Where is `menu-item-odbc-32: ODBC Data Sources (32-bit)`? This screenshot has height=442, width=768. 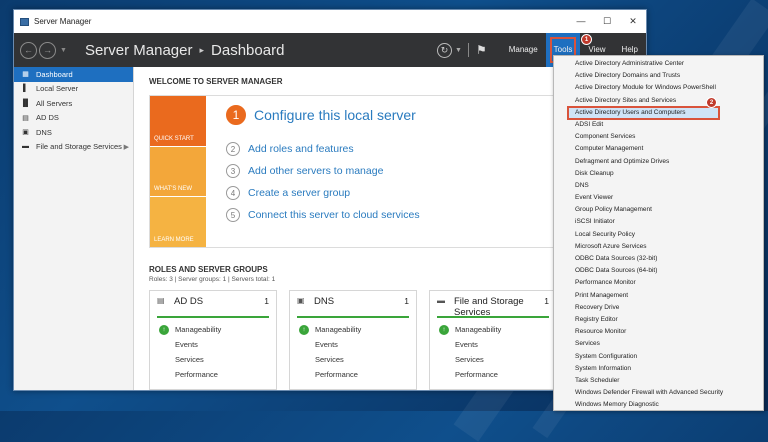
menu-item-odbc-32: ODBC Data Sources (32-bit) is located at coordinates (658, 259).